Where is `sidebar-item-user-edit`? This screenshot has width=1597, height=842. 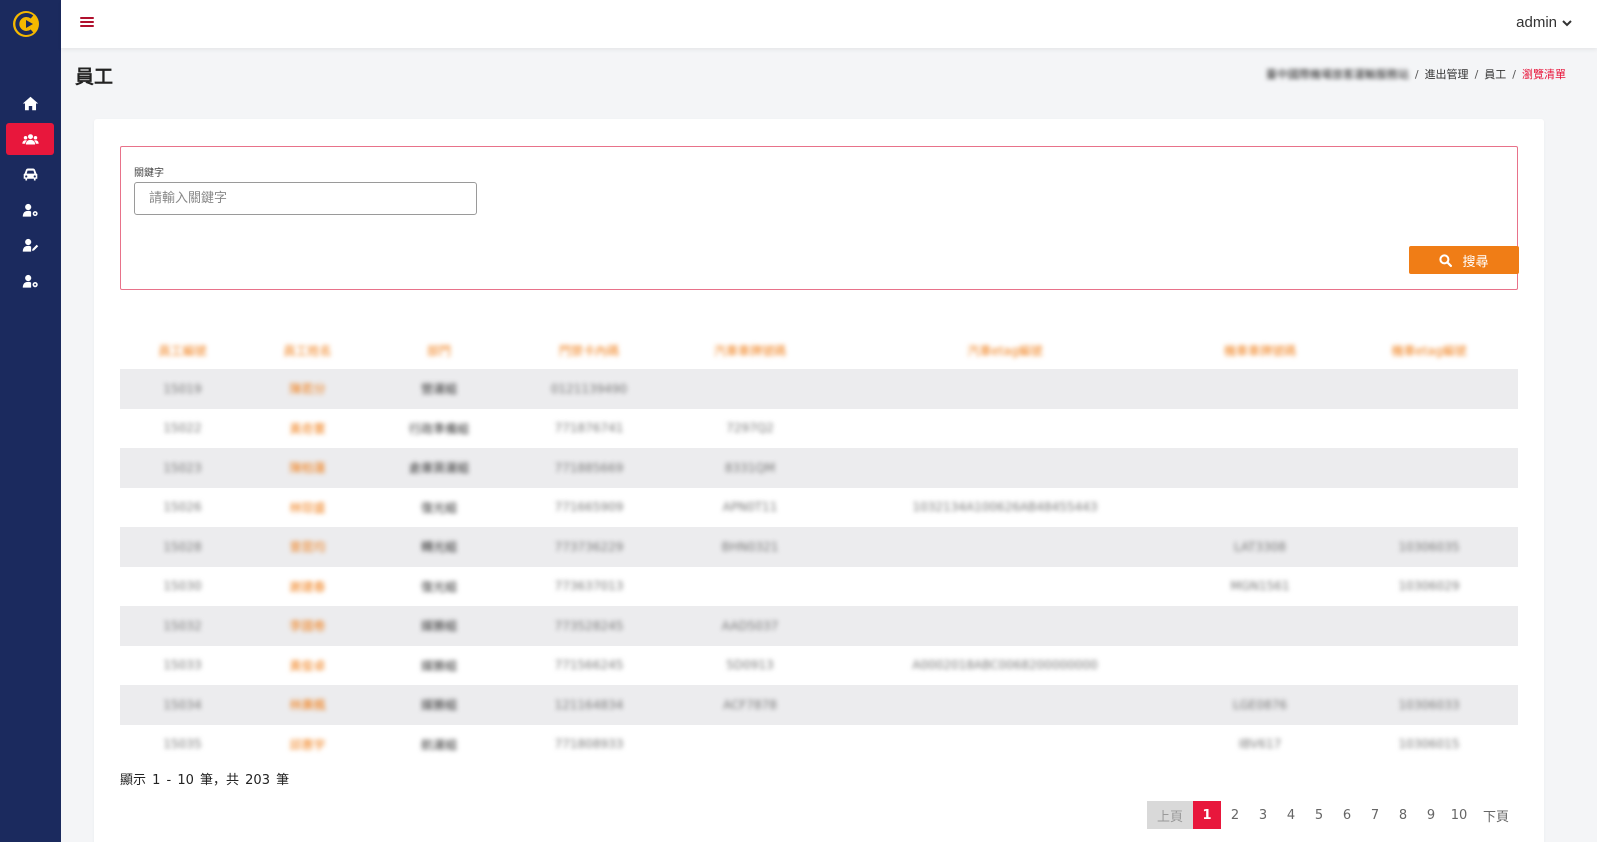 sidebar-item-user-edit is located at coordinates (30, 245).